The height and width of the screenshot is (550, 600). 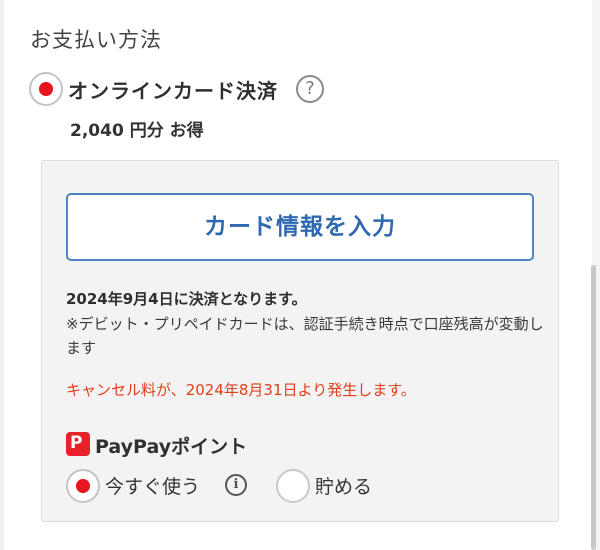 What do you see at coordinates (343, 485) in the screenshot?
I see `save-points-label: 貯める` at bounding box center [343, 485].